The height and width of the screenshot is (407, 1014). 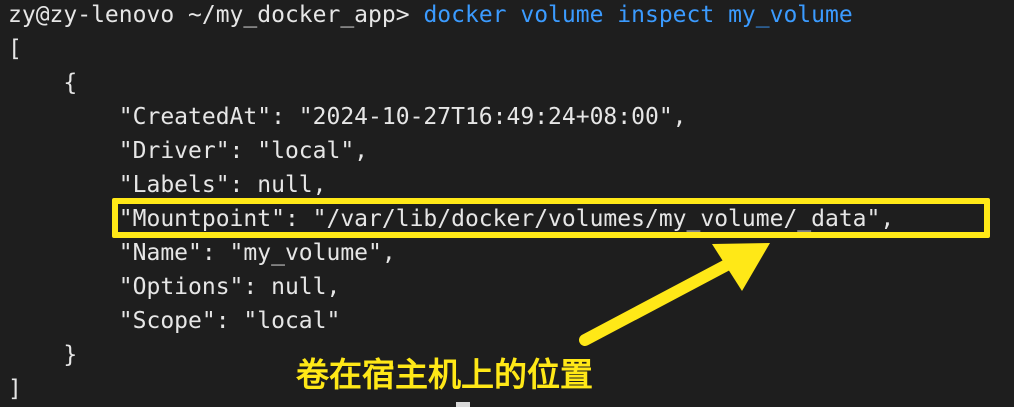 I want to click on output-line: "Labels": null,, so click(x=167, y=185).